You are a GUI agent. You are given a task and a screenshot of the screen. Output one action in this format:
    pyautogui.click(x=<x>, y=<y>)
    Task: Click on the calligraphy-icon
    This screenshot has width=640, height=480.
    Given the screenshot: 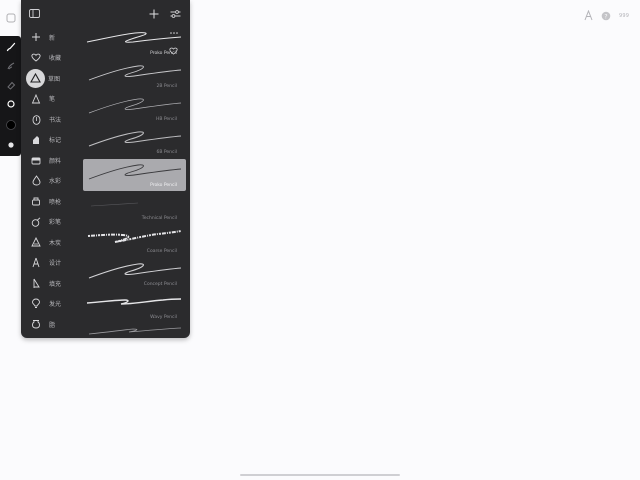 What is the action you would take?
    pyautogui.click(x=36, y=119)
    